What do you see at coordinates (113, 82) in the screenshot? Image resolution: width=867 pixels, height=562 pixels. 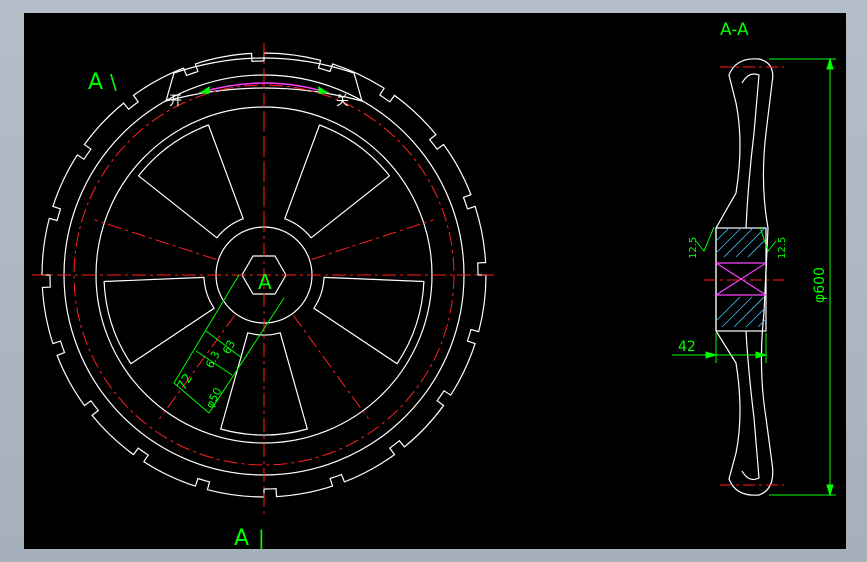 I see `view-label-top-mark: \` at bounding box center [113, 82].